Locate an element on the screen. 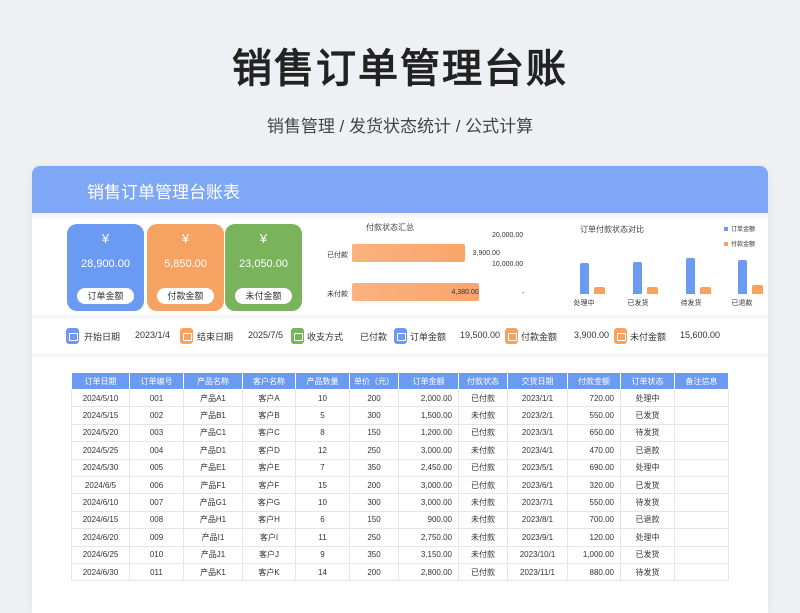  order-amount-cell: 1,200.00 is located at coordinates (428, 433).